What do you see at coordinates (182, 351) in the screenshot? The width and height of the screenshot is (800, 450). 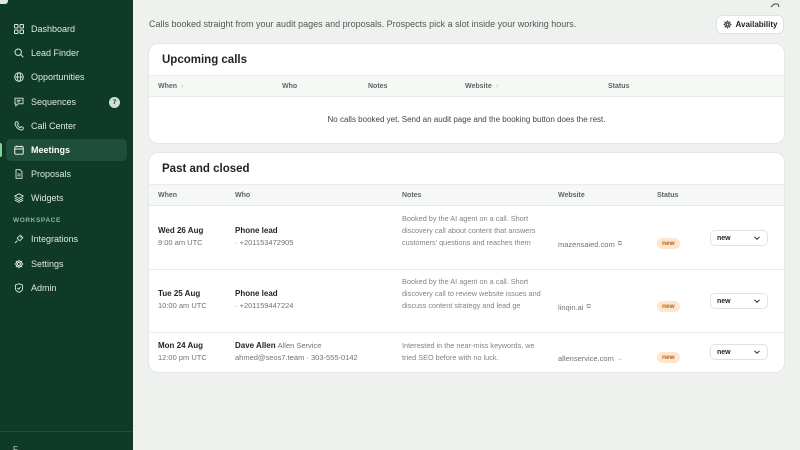 I see `when-cell: Mon 24 Aug 12:00 pm UTC` at bounding box center [182, 351].